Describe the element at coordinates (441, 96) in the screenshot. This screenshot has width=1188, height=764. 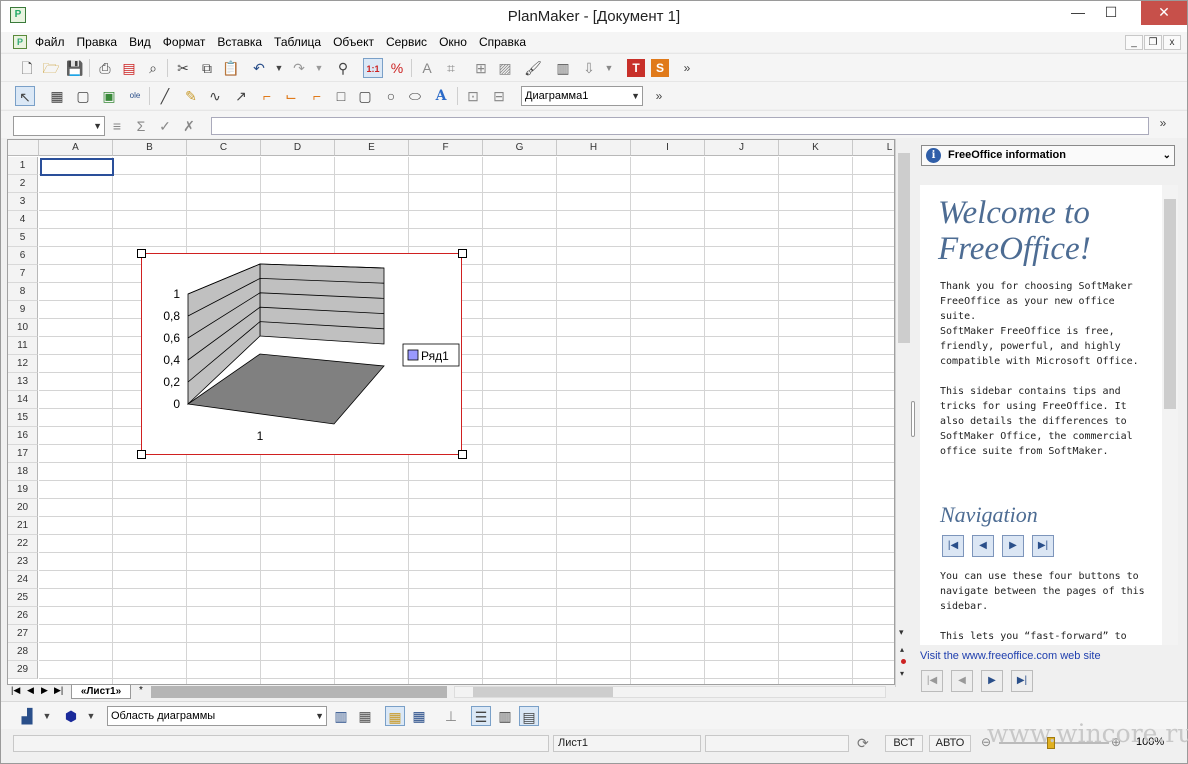
I see `textart-icon: A` at that location.